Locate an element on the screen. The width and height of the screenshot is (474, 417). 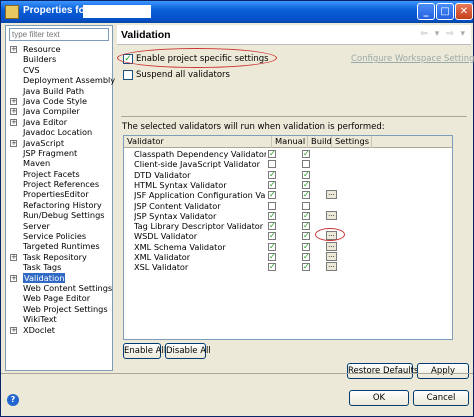
tree-item-run-debug-settings: Run/Debug Settings is located at coordinates (60, 215).